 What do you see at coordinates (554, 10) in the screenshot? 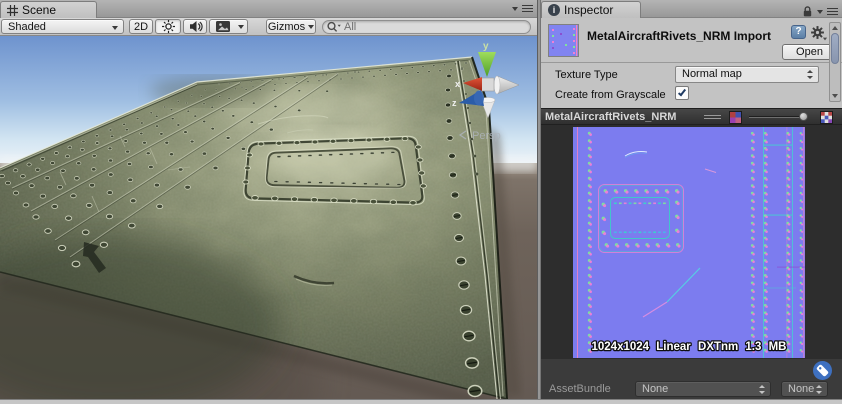
I see `info-icon` at bounding box center [554, 10].